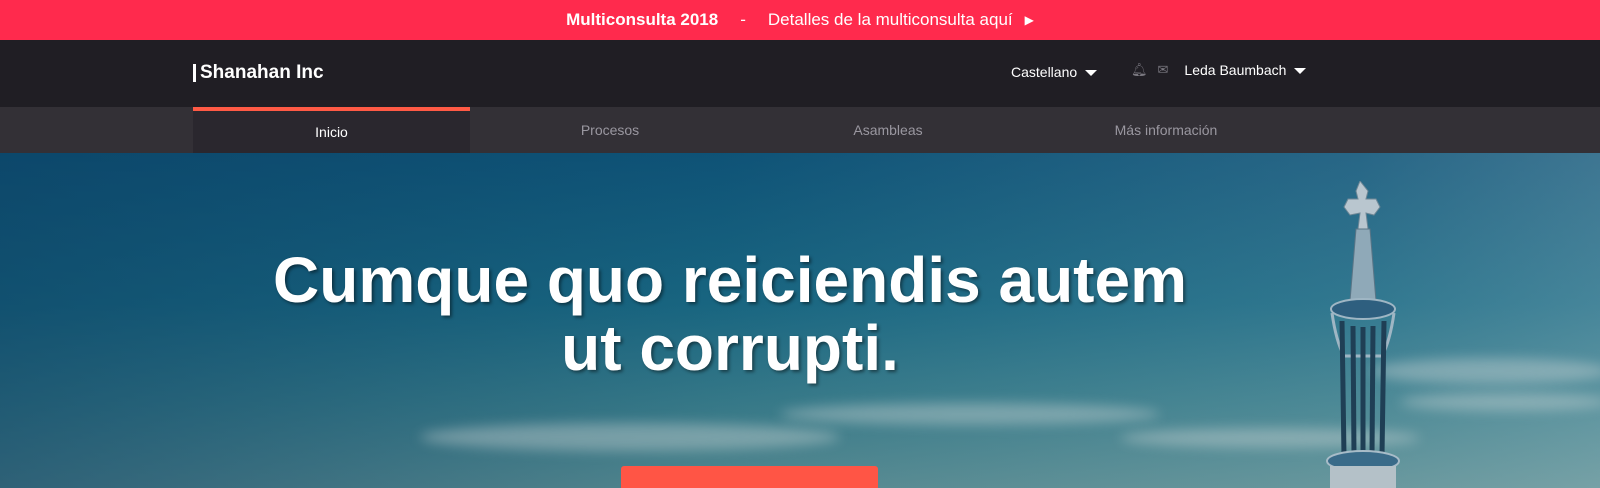  Describe the element at coordinates (890, 20) in the screenshot. I see `announcement-details-link: Detalles de la multiconsulta aquí` at that location.